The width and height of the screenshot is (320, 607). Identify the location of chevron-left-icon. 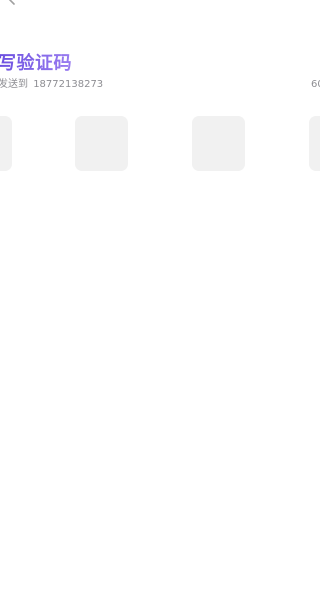
(11, 2).